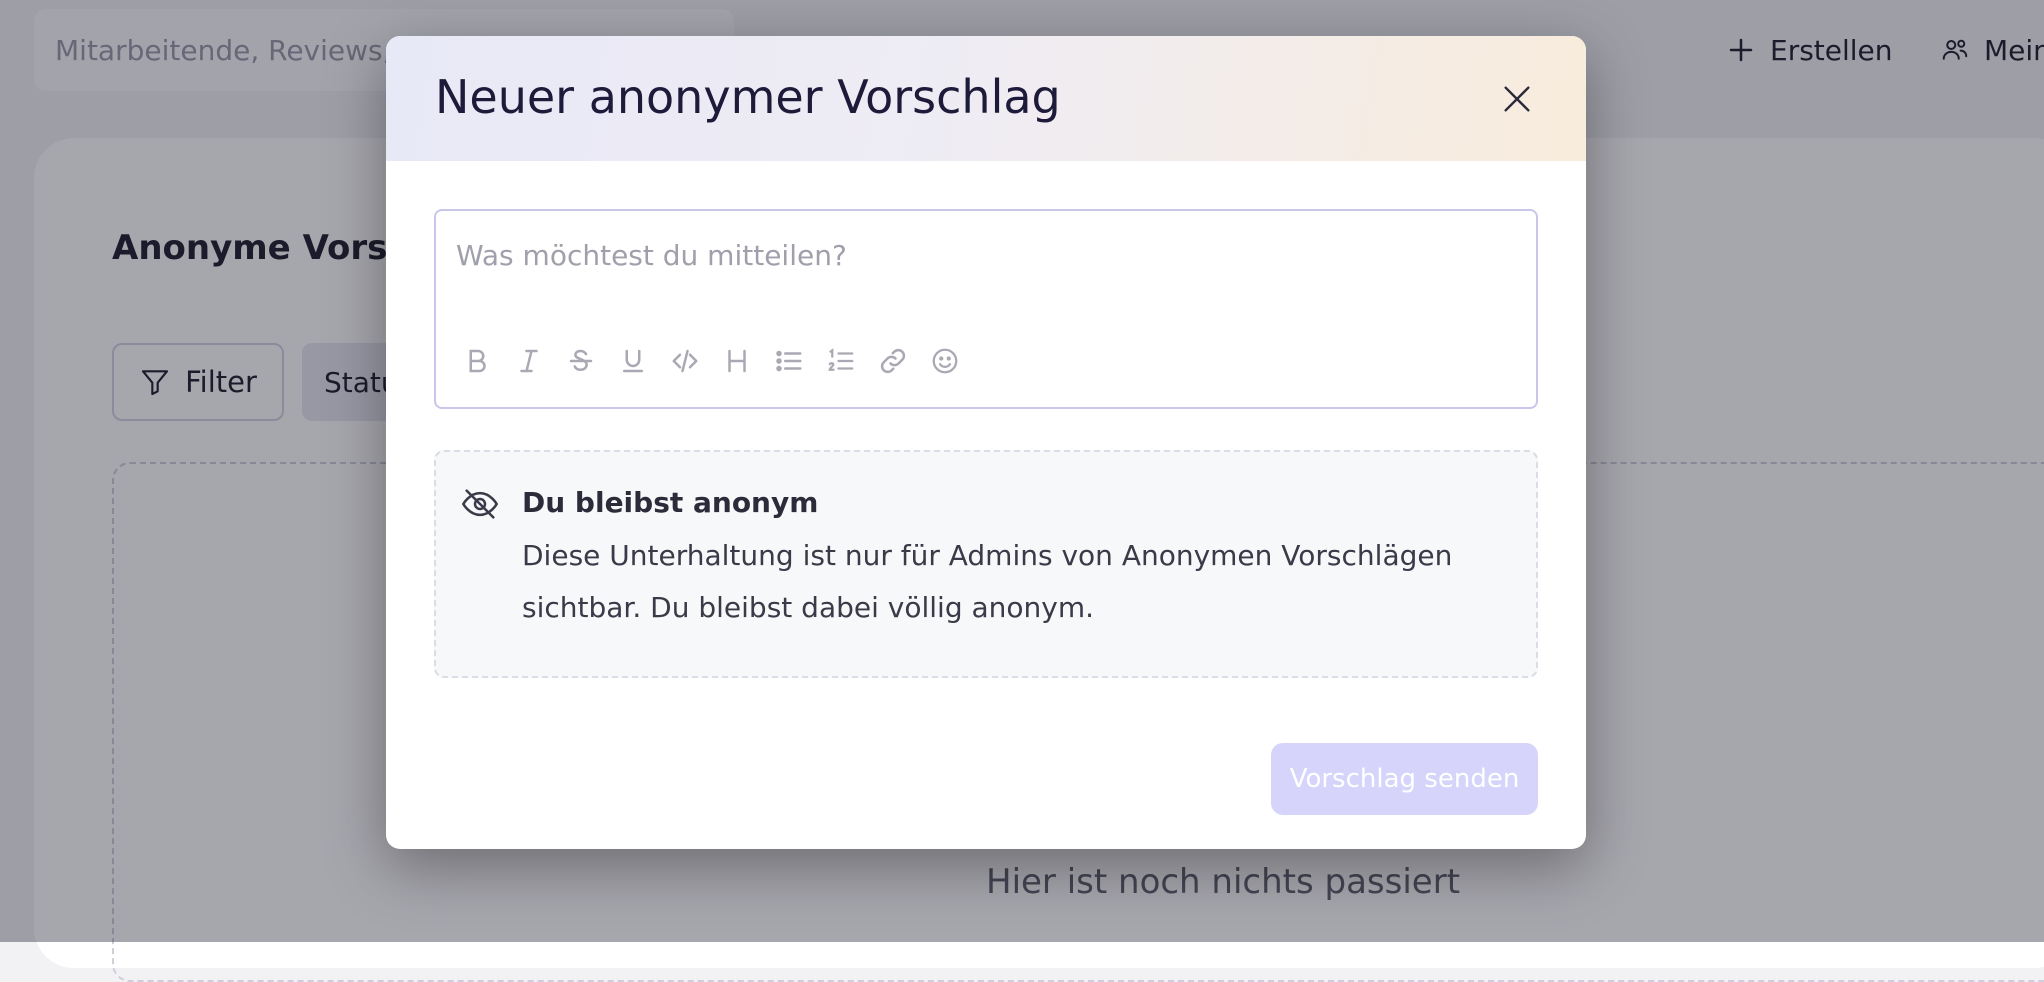  I want to click on dialog-title: Neuer anonymer Vorschlag, so click(748, 97).